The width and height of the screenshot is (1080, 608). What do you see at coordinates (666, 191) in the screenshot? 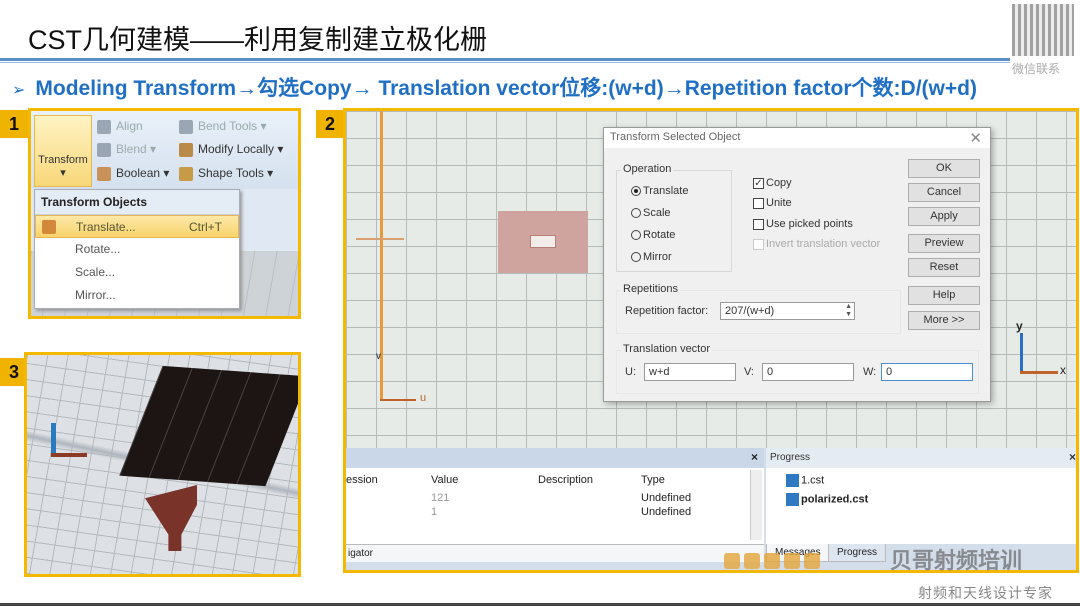
I see `radio-label: Translate` at bounding box center [666, 191].